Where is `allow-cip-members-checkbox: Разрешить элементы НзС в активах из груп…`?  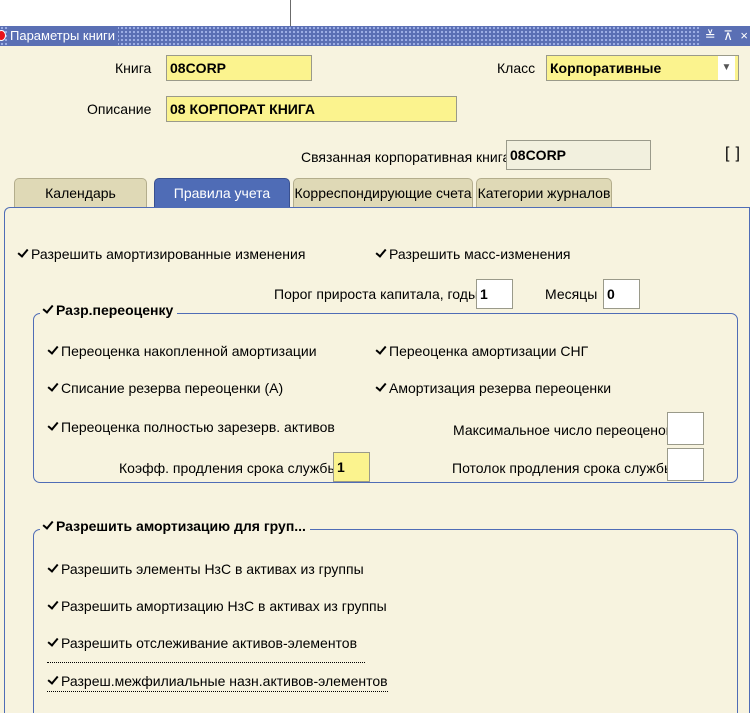
allow-cip-members-checkbox: Разрешить элементы НзС в активах из груп… is located at coordinates (205, 569).